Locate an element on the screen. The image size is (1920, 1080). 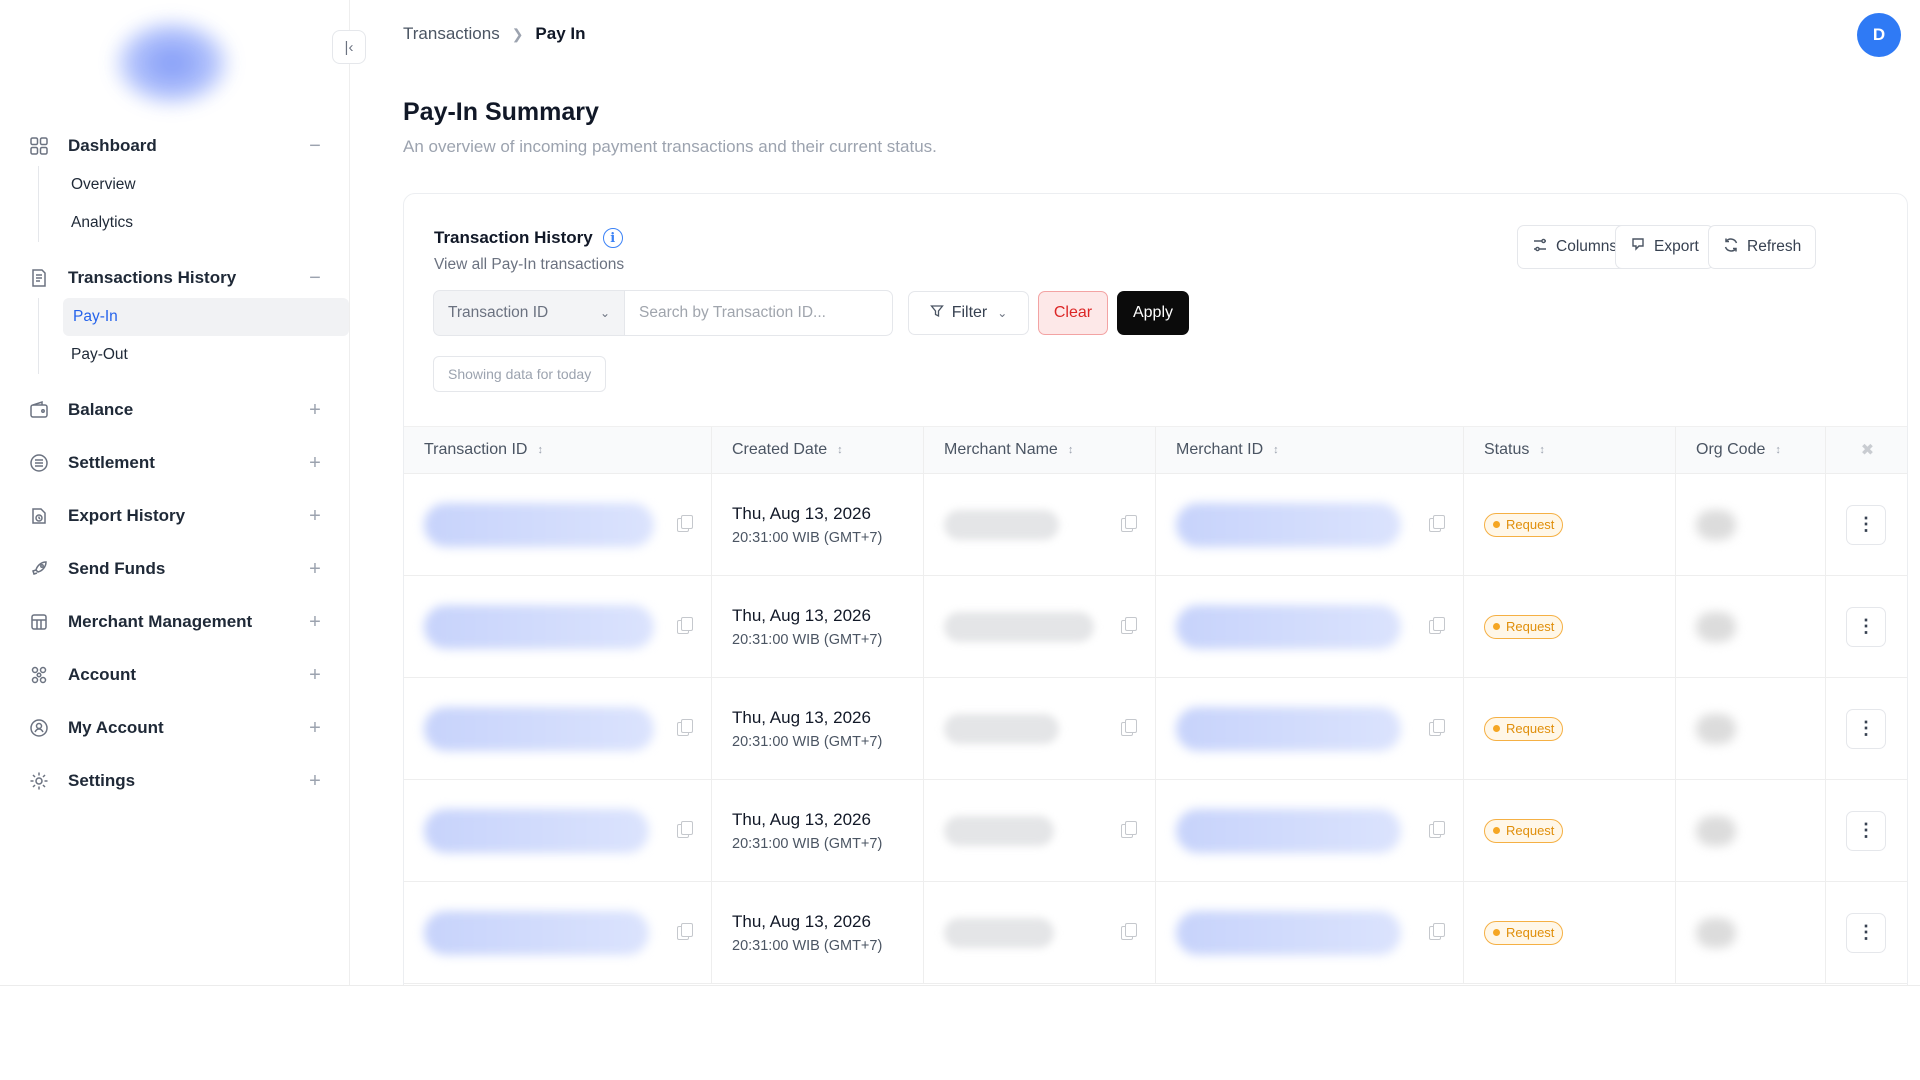
sidebar-subitem-pay-in: Pay-In is located at coordinates (206, 317).